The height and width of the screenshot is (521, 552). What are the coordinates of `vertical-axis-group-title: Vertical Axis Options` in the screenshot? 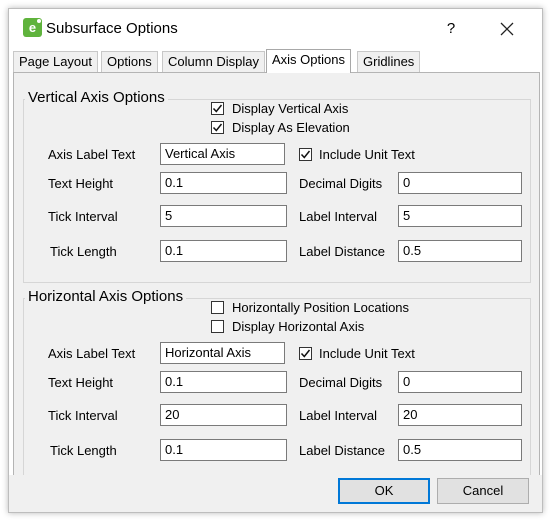 It's located at (96, 97).